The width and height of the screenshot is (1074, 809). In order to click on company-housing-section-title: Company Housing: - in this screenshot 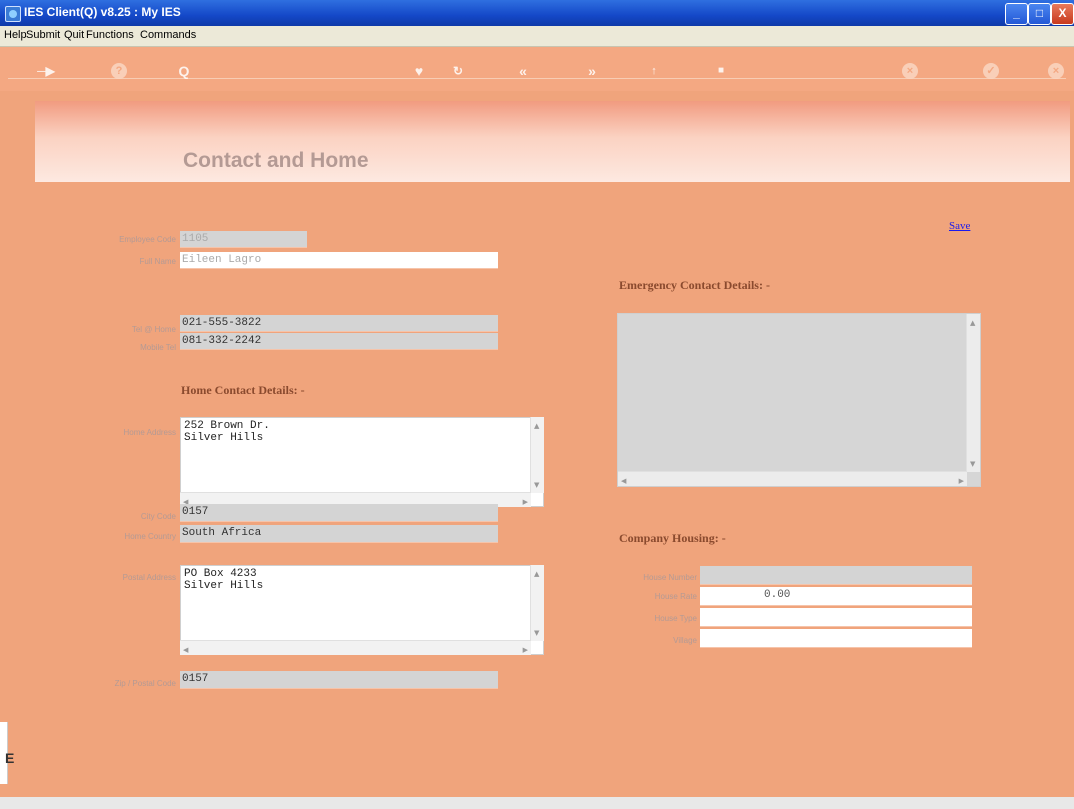, I will do `click(672, 538)`.